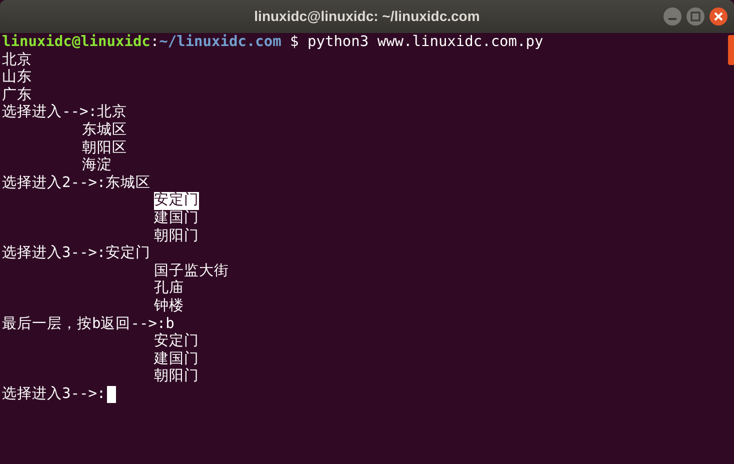 The width and height of the screenshot is (734, 464). Describe the element at coordinates (731, 50) in the screenshot. I see `scrollbar-thumb` at that location.